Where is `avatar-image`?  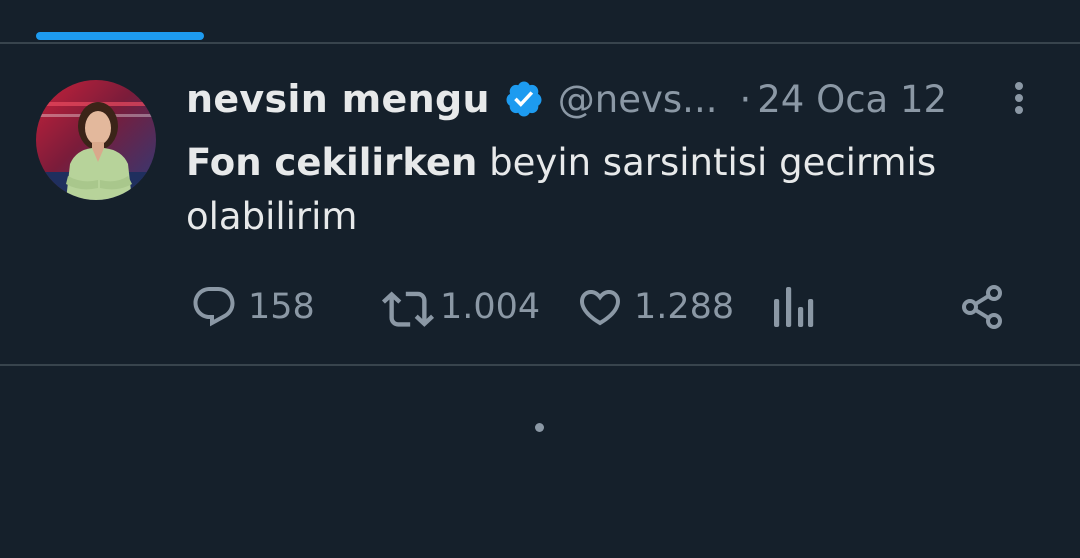
avatar-image is located at coordinates (96, 140).